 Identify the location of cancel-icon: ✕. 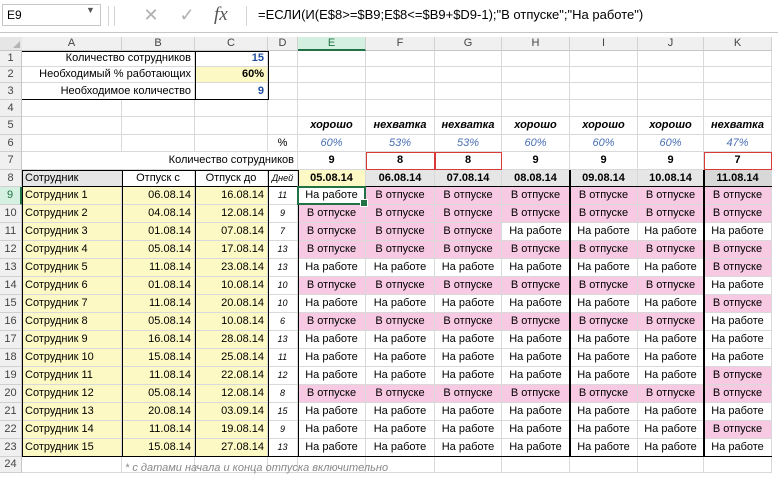
(151, 15).